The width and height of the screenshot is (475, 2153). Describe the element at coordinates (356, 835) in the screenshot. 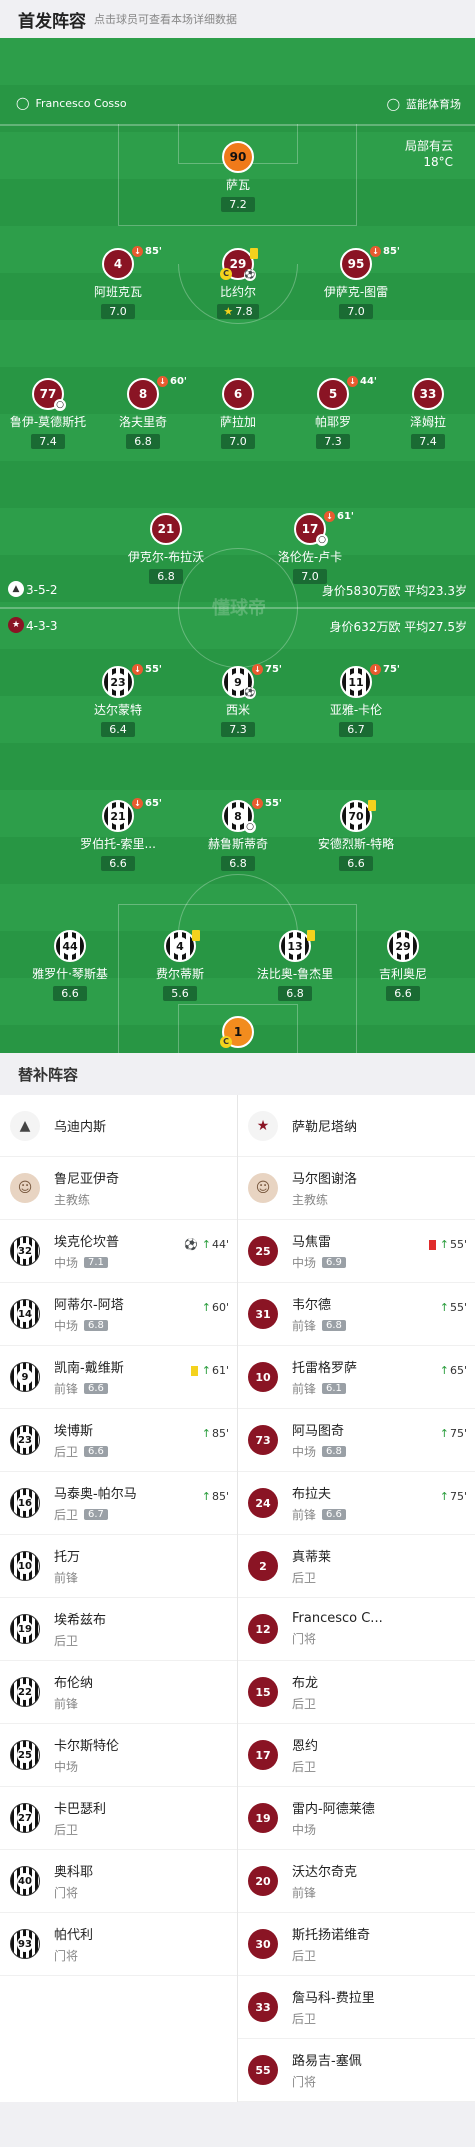

I see `home-player: 70 安德烈斯-特略 6.6` at that location.